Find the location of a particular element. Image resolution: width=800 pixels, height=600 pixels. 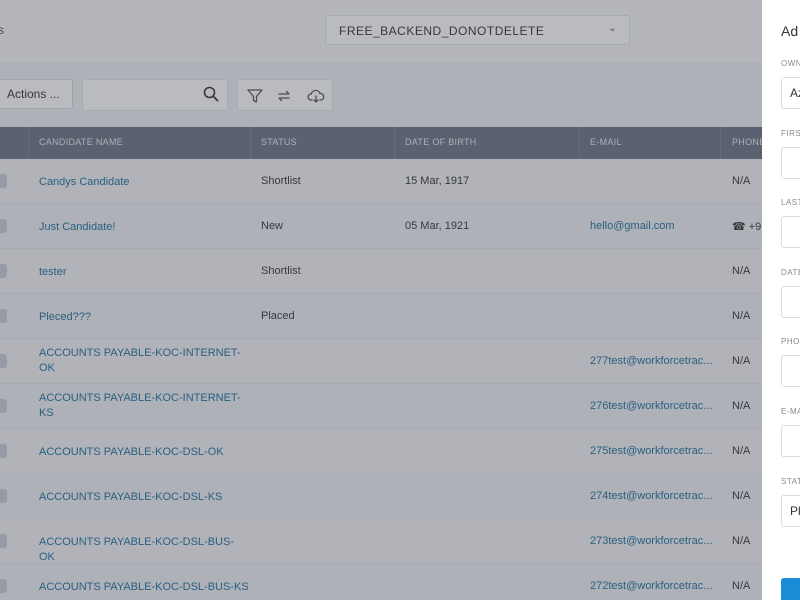

phone-field is located at coordinates (790, 371).